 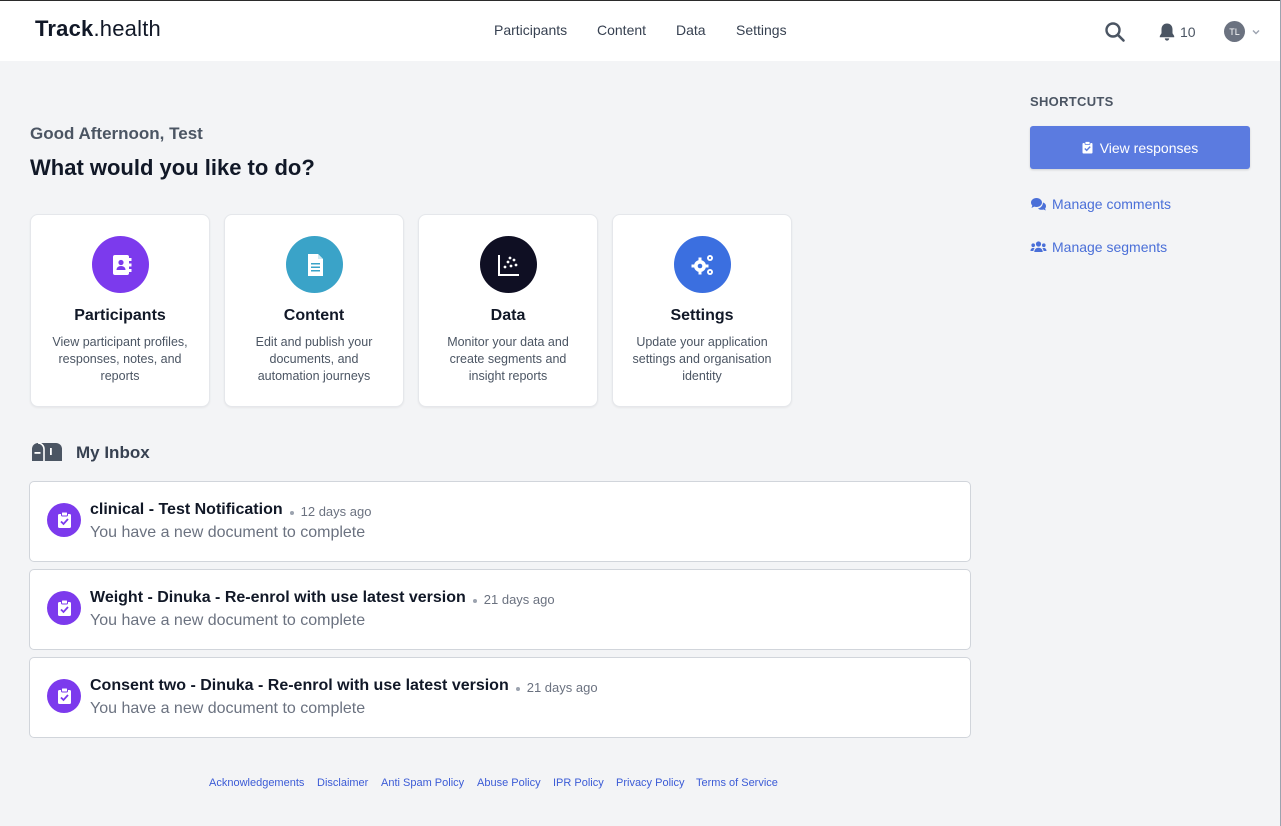 What do you see at coordinates (1115, 32) in the screenshot?
I see `search-icon` at bounding box center [1115, 32].